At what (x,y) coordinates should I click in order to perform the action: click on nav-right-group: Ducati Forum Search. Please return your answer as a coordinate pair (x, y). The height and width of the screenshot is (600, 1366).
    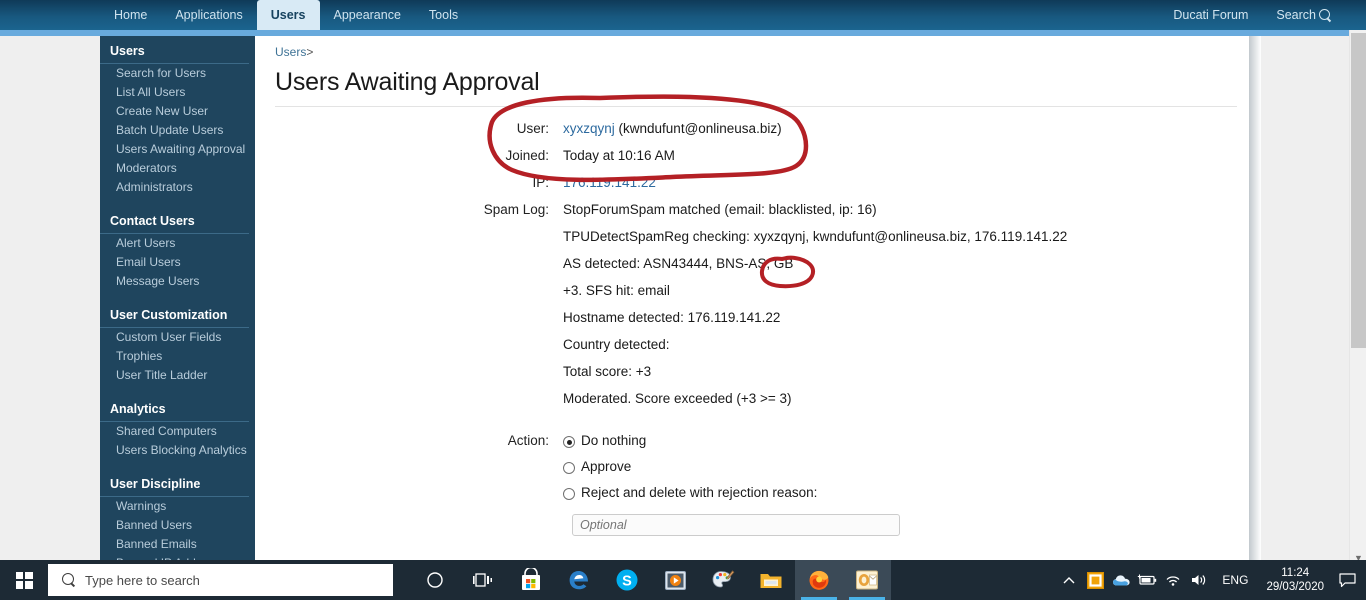
    Looking at the image, I should click on (1262, 15).